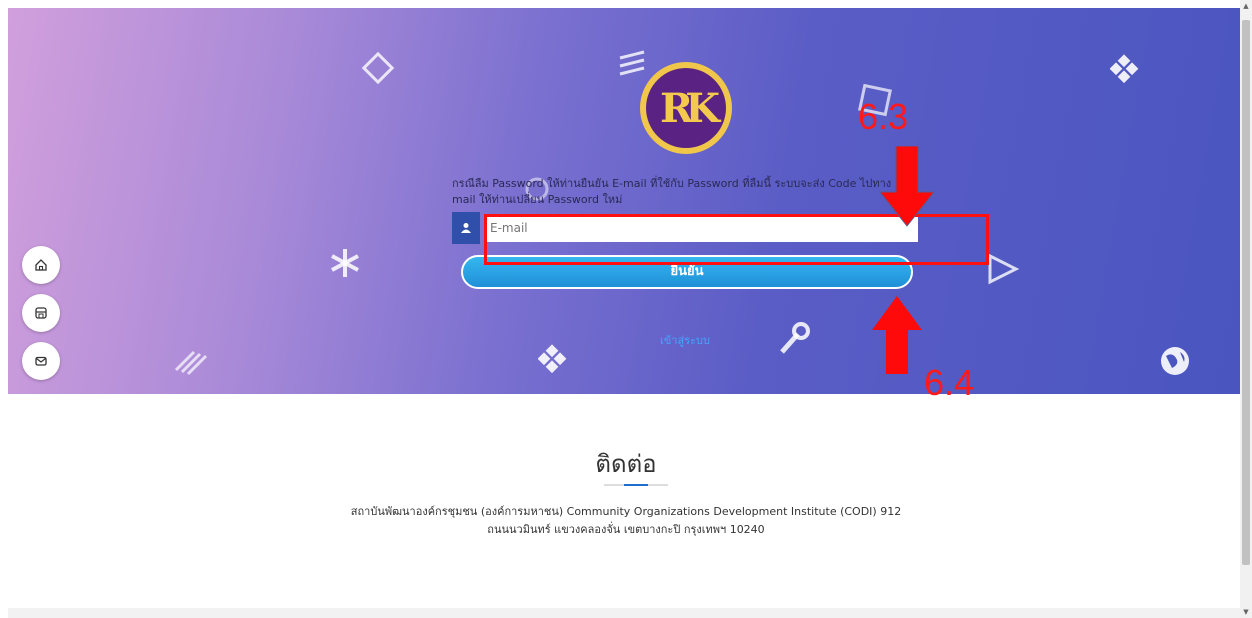 The height and width of the screenshot is (618, 1252). I want to click on title-underline-accent, so click(636, 485).